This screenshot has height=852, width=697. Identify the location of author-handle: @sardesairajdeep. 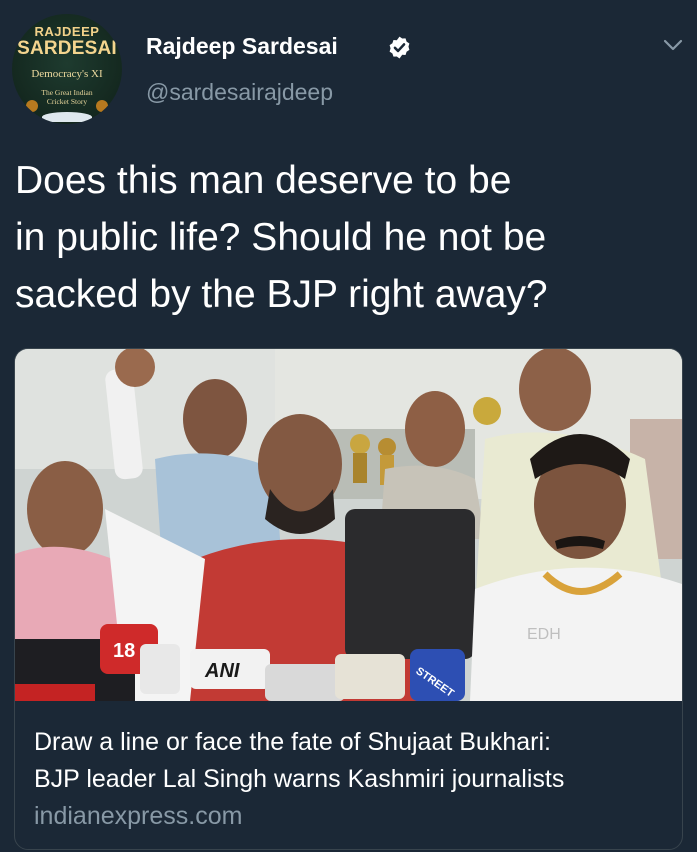
(239, 92).